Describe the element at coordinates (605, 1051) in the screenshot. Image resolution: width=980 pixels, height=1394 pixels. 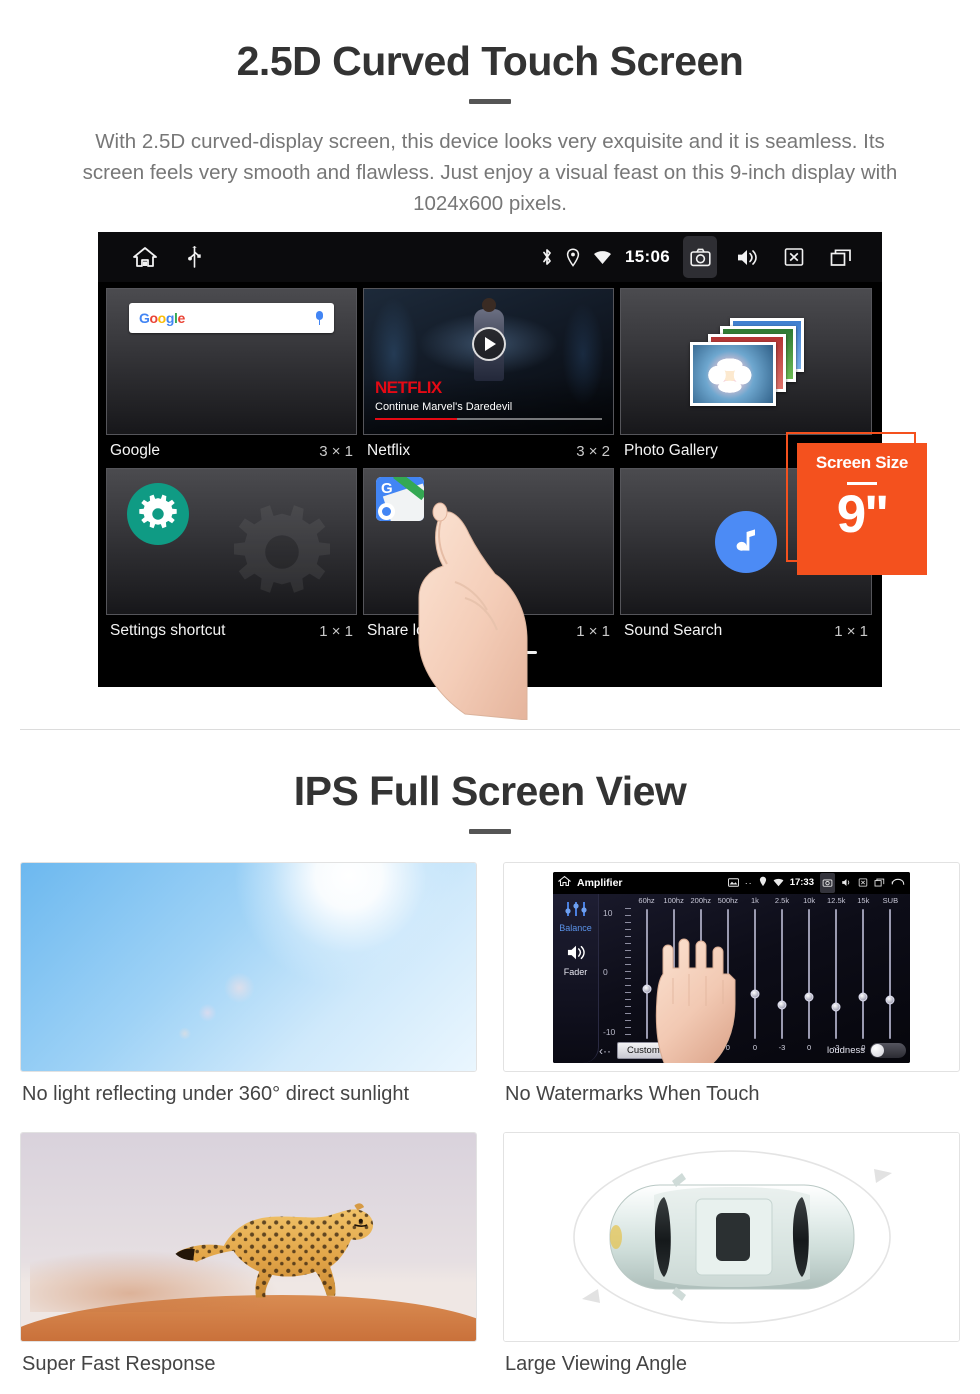
I see `back-arrow-icon: ‹··` at that location.